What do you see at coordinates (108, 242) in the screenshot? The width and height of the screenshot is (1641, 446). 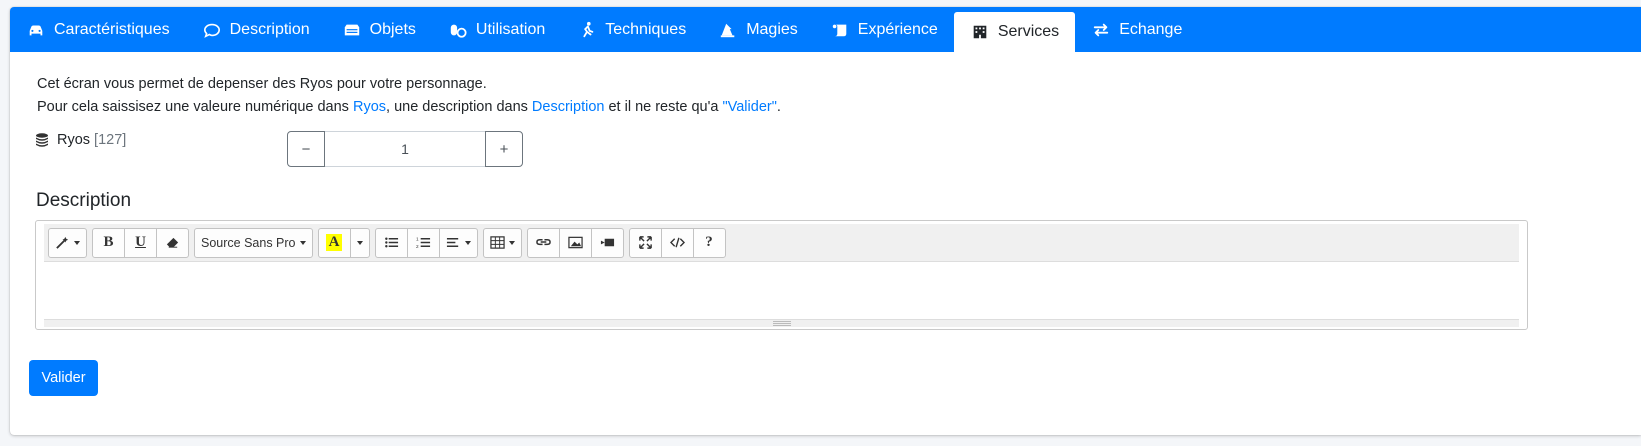 I see `bold-button: B` at bounding box center [108, 242].